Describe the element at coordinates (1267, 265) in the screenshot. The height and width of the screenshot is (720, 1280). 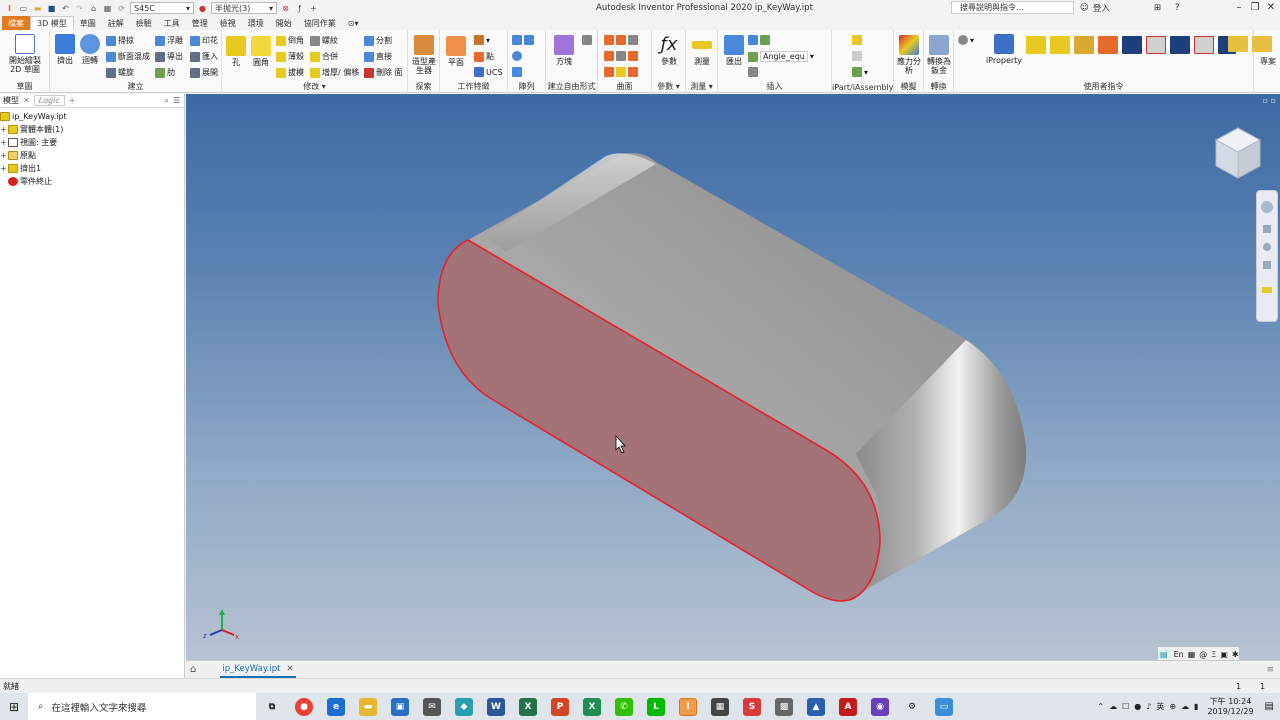
I see `orbit-icon` at that location.